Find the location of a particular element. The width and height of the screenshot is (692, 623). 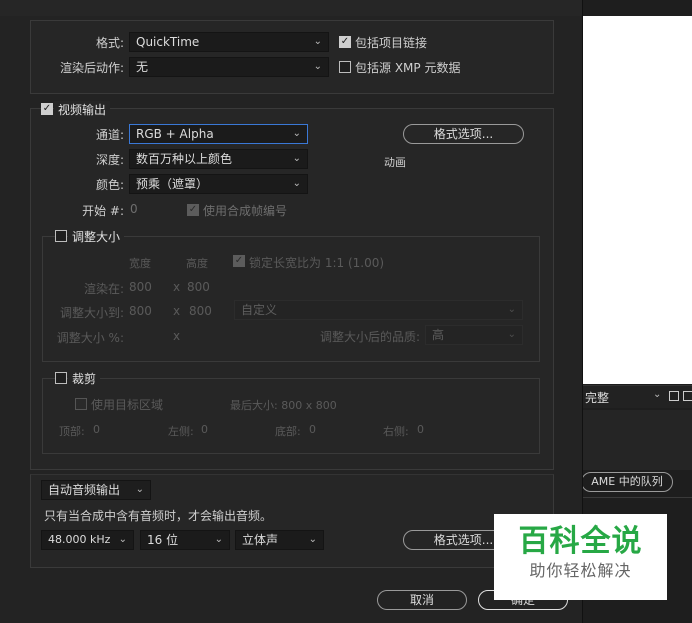

channels-label: 通道: is located at coordinates (109, 135).